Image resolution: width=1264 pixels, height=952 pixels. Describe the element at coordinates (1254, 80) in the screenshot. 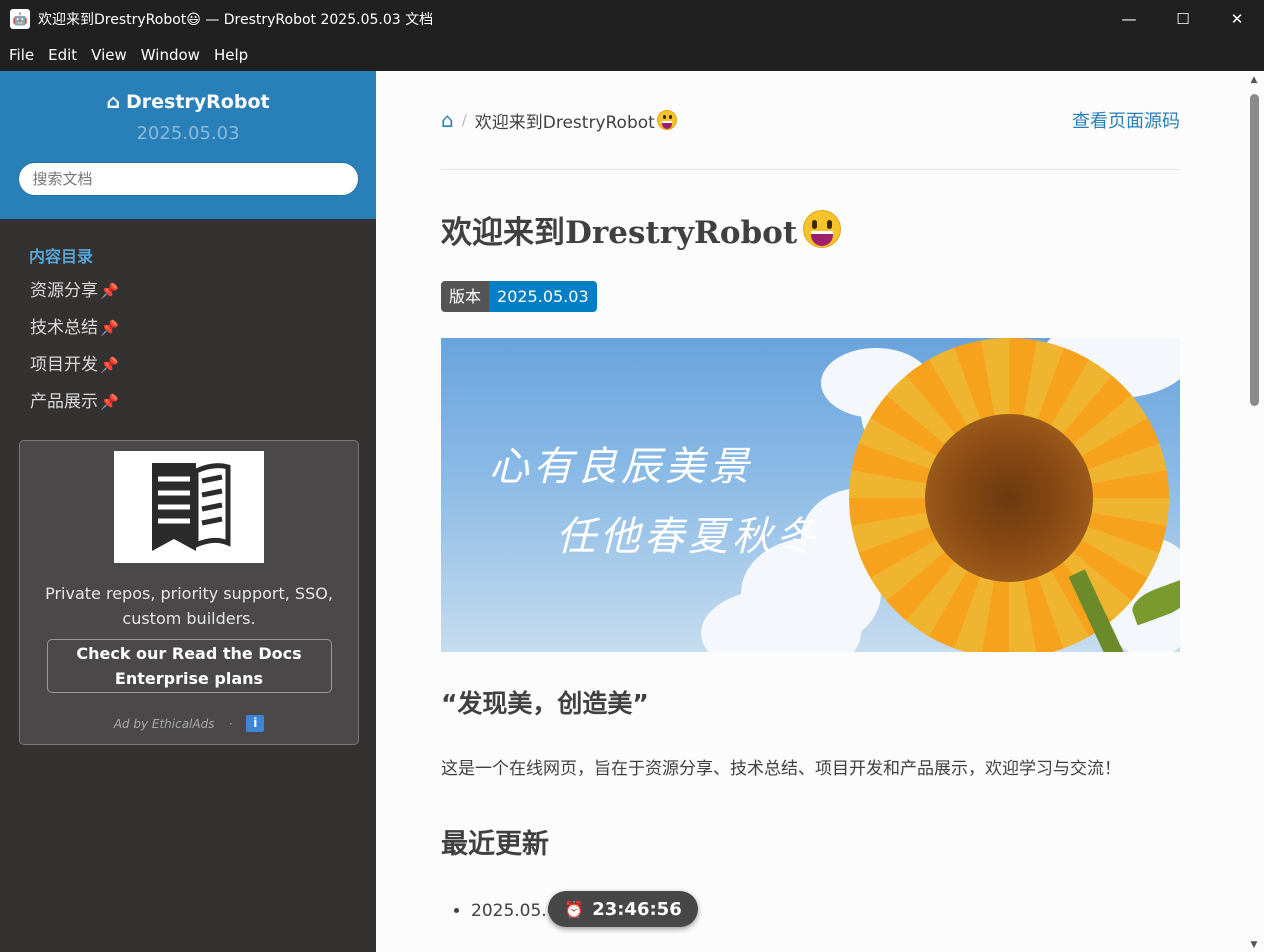

I see `scroll-up-icon: ▲` at that location.